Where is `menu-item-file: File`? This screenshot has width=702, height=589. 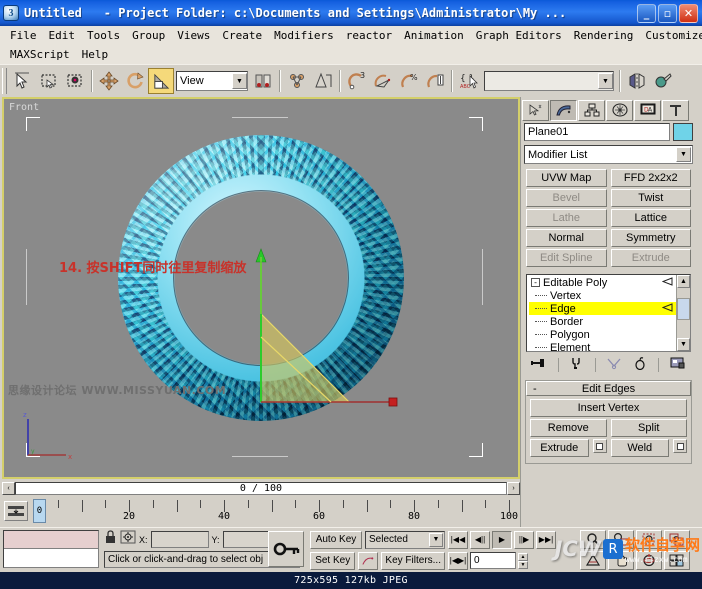
menu-item-file: File is located at coordinates (23, 35).